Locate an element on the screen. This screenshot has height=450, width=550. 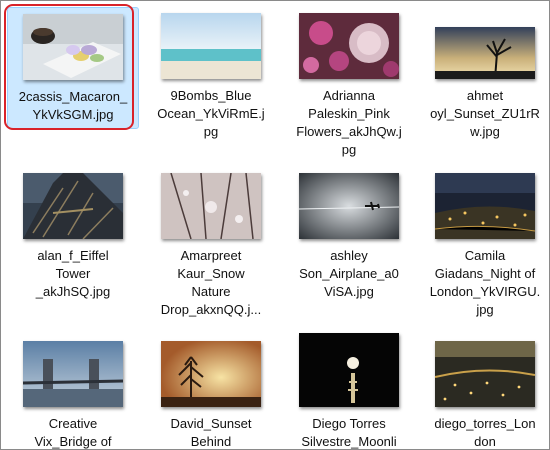
file-item: ashley Son_Airplane_a0 ViSA.jpg is located at coordinates (349, 249).